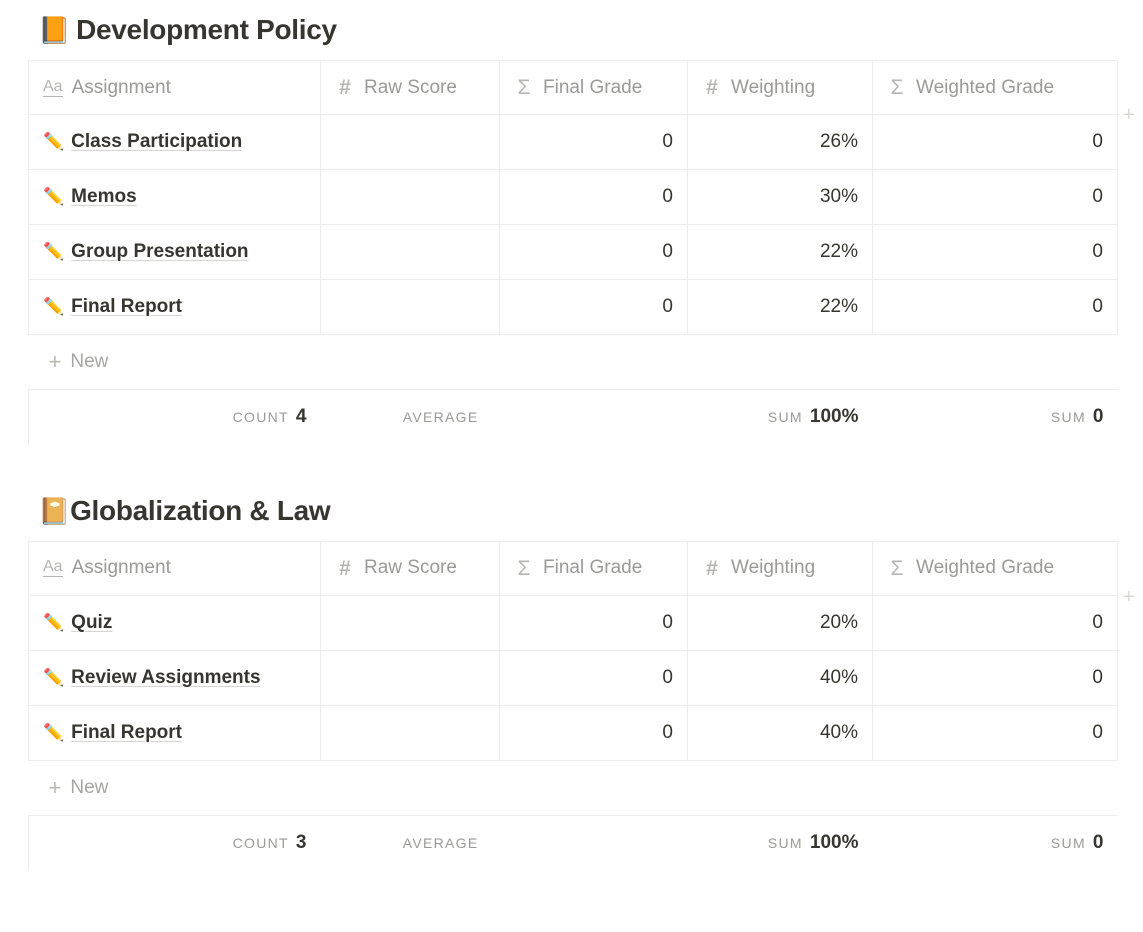 The height and width of the screenshot is (932, 1143). Describe the element at coordinates (780, 623) in the screenshot. I see `cell-weighting: 20%` at that location.